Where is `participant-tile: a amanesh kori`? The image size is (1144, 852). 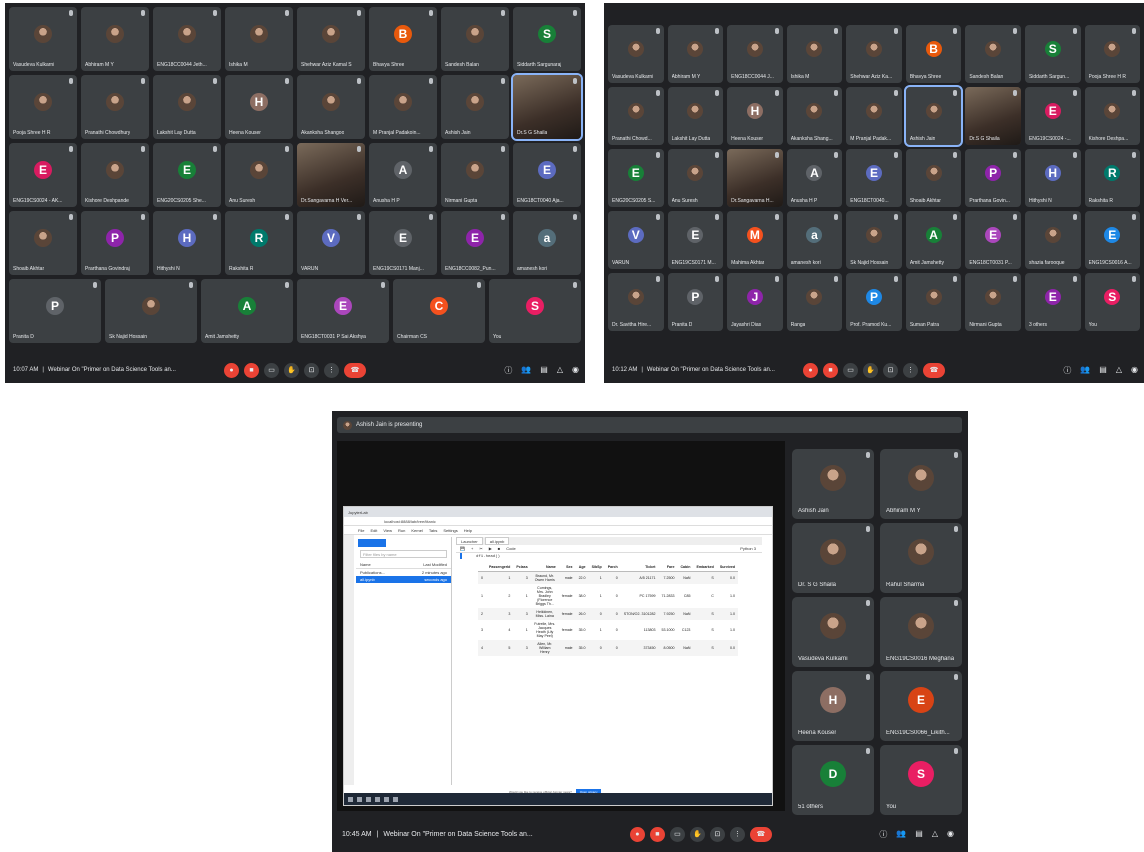 participant-tile: a amanesh kori is located at coordinates (547, 243).